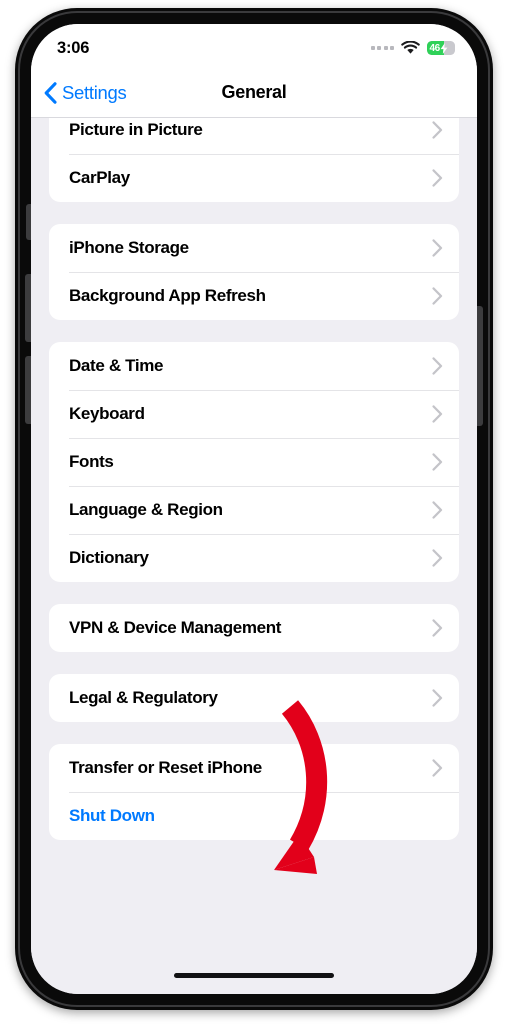 The width and height of the screenshot is (508, 1024). What do you see at coordinates (112, 815) in the screenshot?
I see `settings-row-label: Shut Down` at bounding box center [112, 815].